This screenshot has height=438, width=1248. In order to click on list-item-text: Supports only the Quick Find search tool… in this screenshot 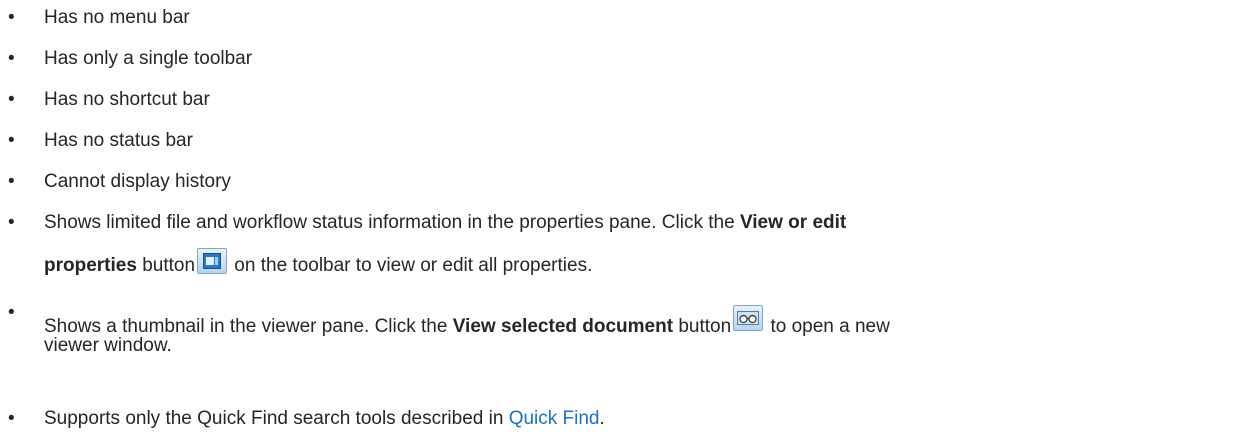, I will do `click(642, 419)`.